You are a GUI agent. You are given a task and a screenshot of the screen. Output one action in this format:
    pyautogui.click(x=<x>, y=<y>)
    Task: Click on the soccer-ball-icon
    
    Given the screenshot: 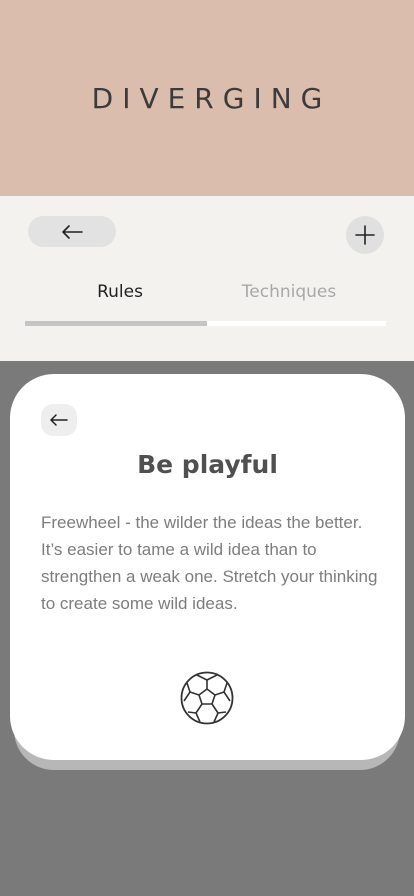 What is the action you would take?
    pyautogui.click(x=207, y=698)
    